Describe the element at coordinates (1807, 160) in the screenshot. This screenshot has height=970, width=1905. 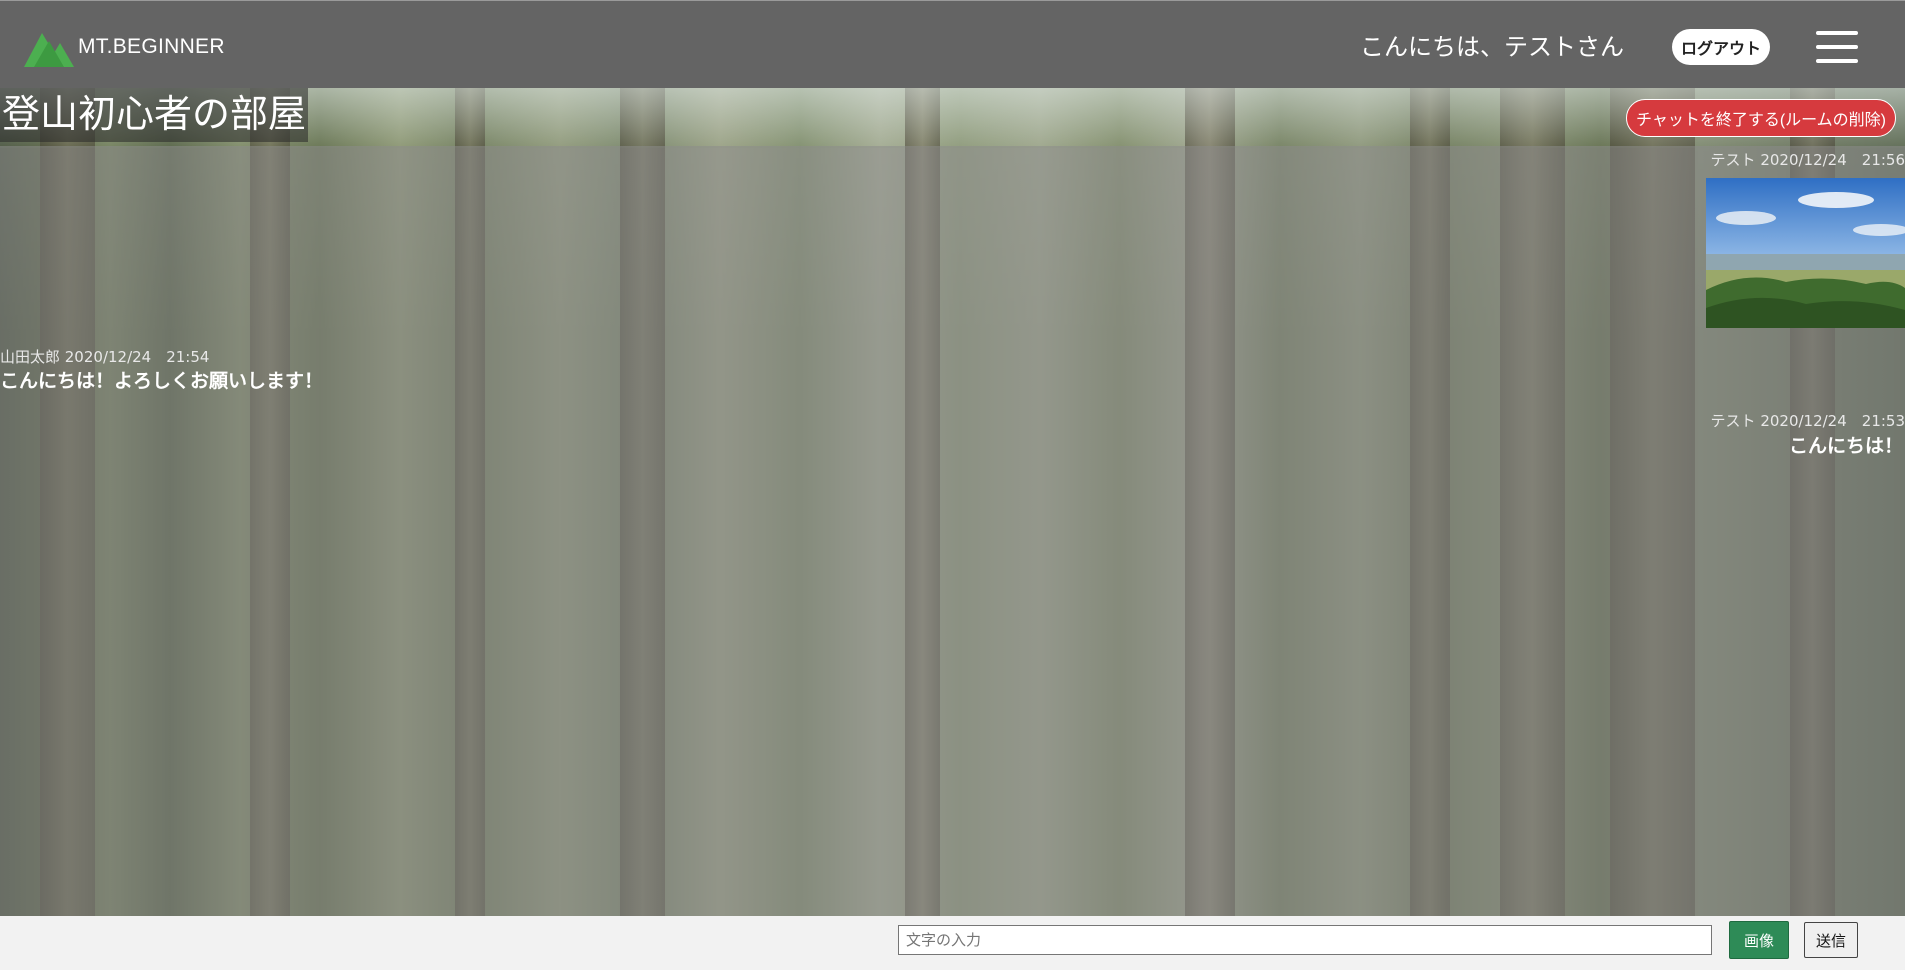
I see `message-meta: テスト 2020/12/24 21:56` at that location.